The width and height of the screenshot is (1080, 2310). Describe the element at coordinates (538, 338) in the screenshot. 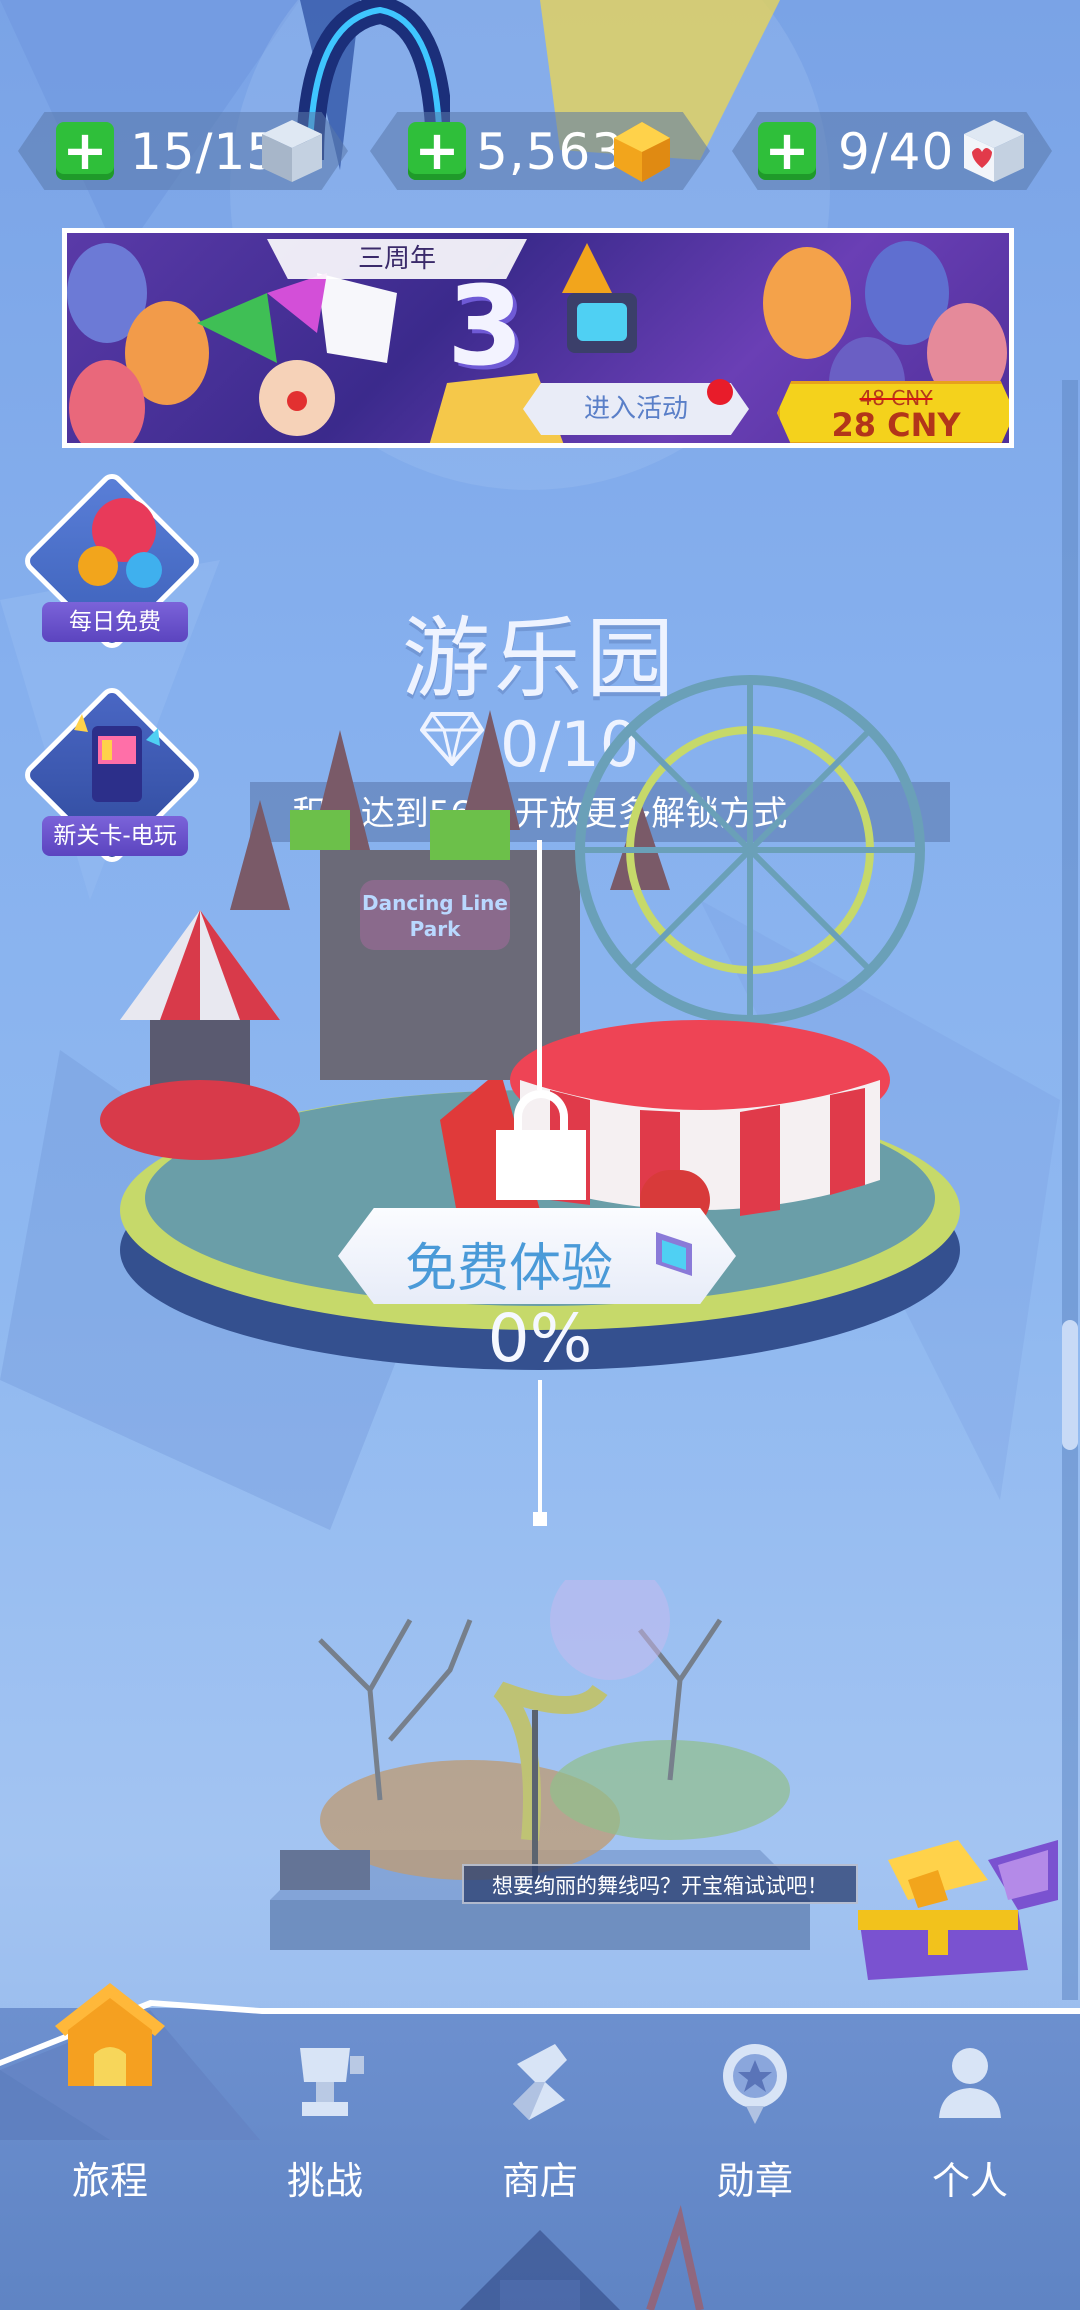

I see `anniversary-banner: 三周年 3 进入活动 48 CNY 28 CNY` at that location.